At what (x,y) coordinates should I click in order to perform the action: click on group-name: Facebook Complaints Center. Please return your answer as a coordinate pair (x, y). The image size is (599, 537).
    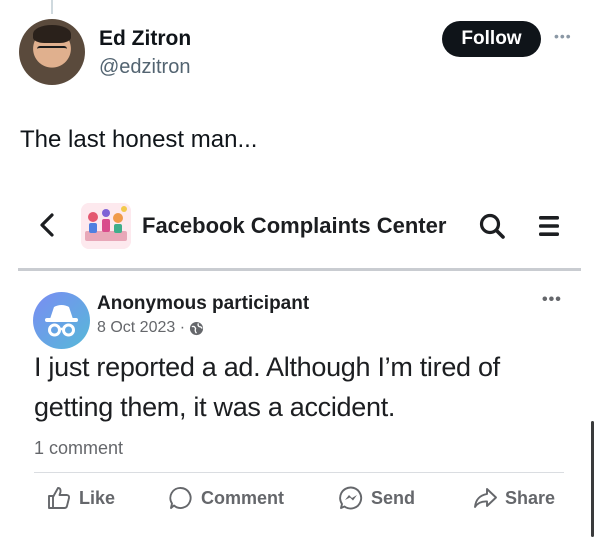
    Looking at the image, I should click on (294, 225).